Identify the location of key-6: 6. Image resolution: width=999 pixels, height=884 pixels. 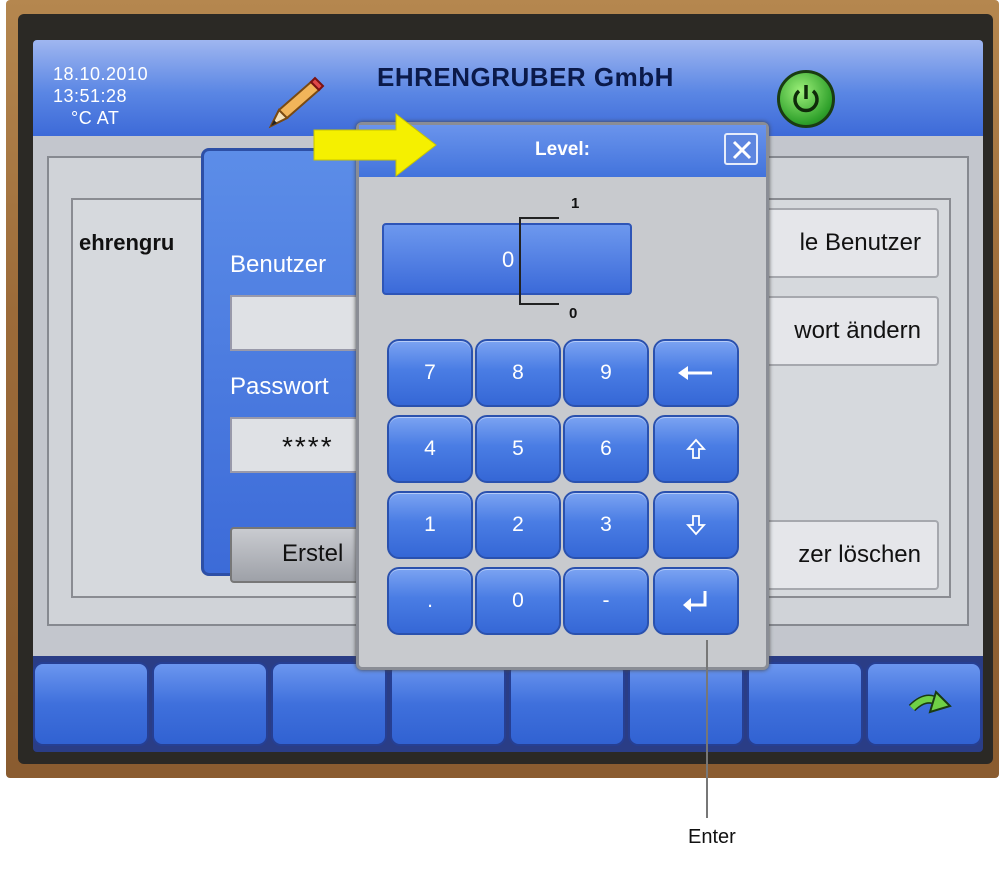
(606, 449).